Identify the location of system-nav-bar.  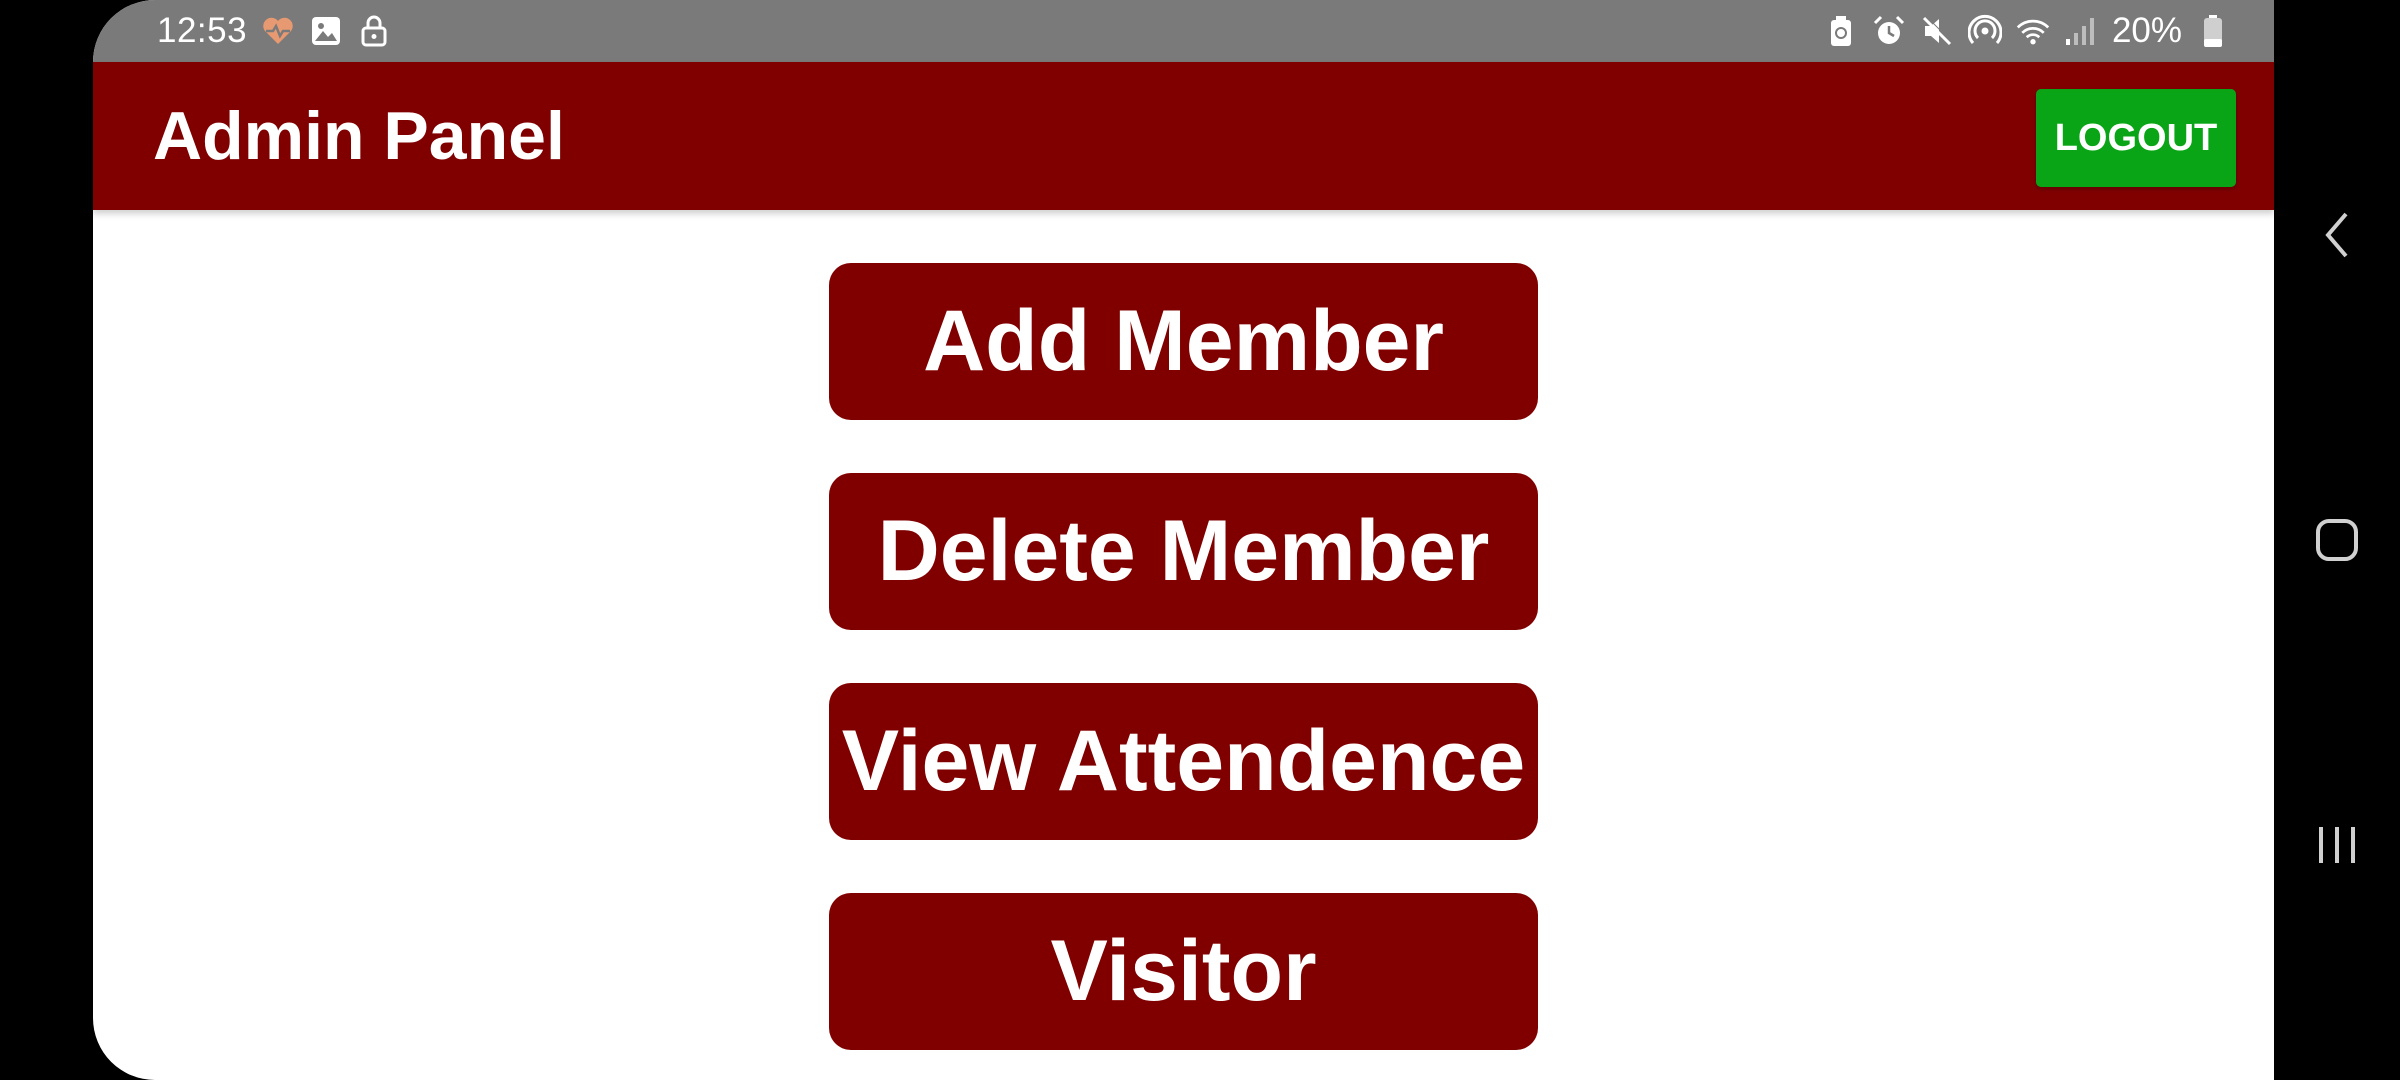
(2337, 540).